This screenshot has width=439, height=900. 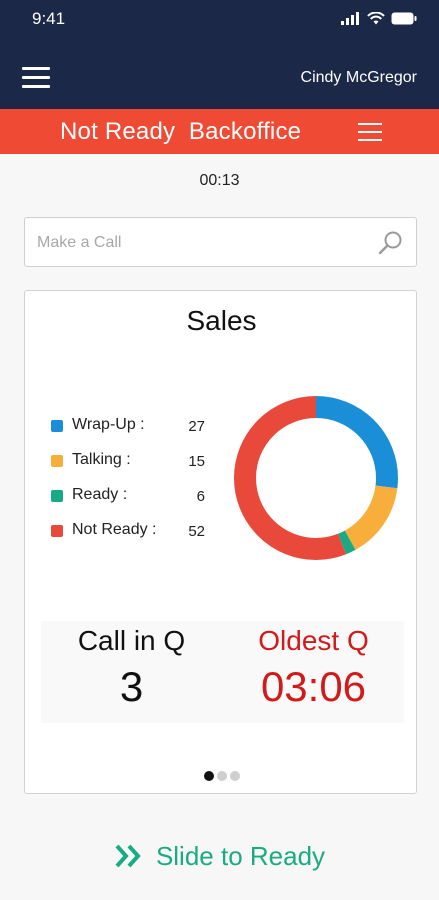 I want to click on oldest-queue-label: Oldest Q, so click(x=313, y=640).